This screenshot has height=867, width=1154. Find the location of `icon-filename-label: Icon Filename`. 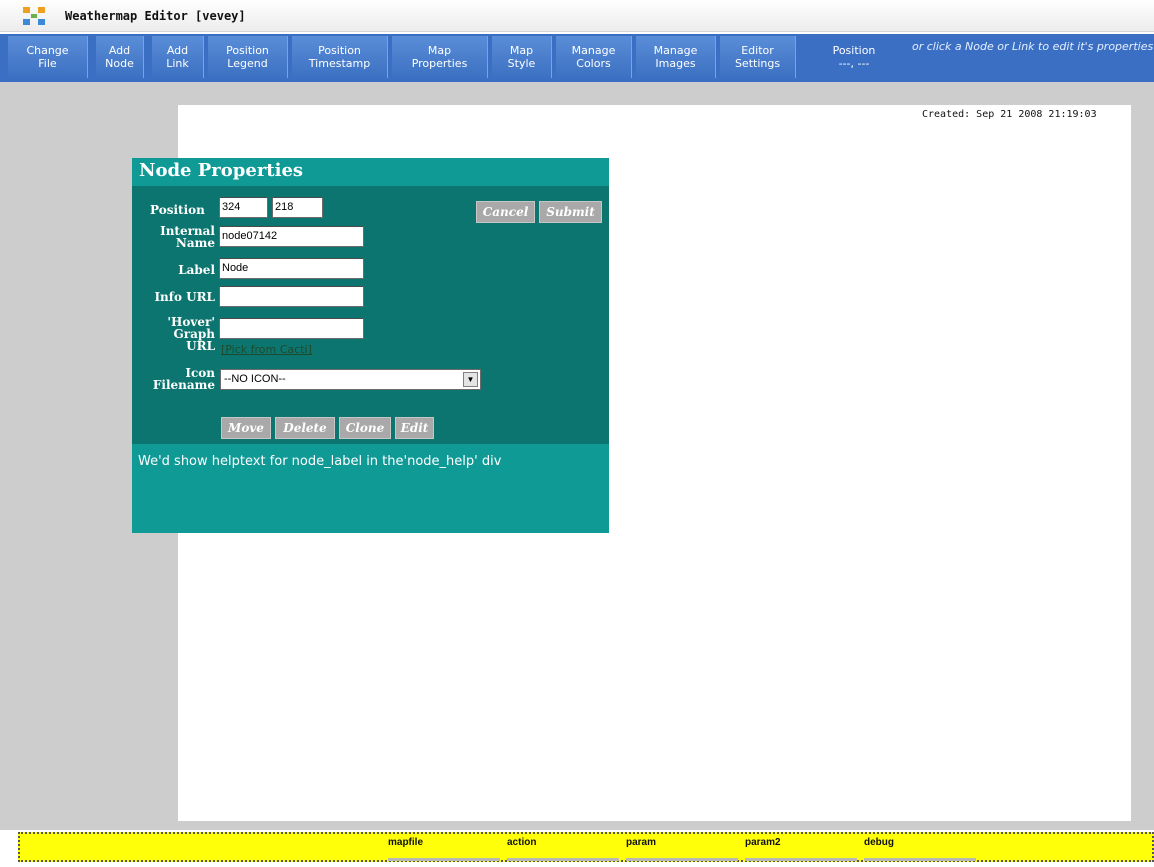

icon-filename-label: Icon Filename is located at coordinates (183, 379).